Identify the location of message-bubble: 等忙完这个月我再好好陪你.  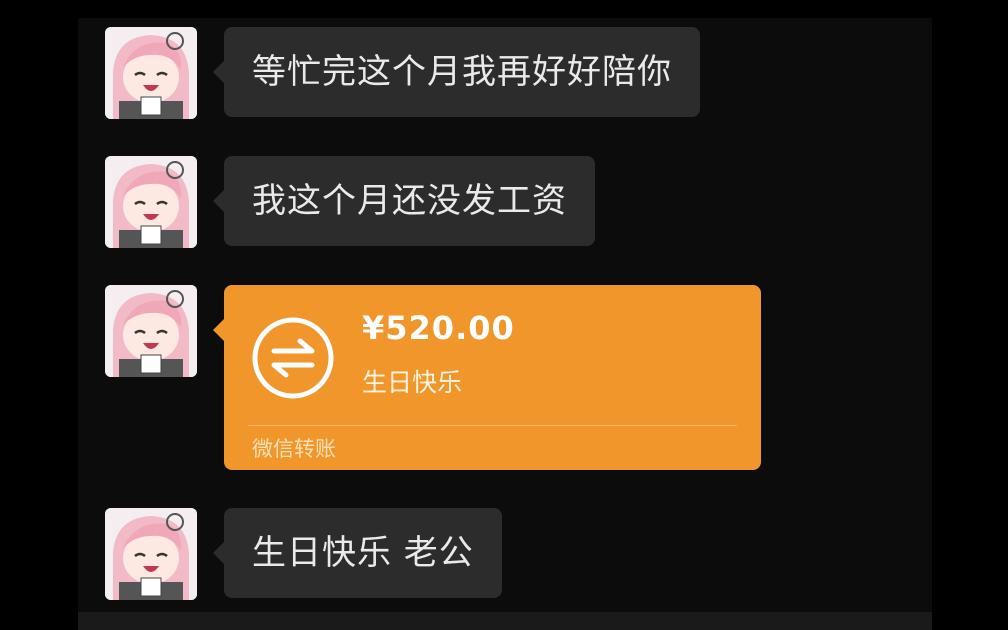
(456, 72).